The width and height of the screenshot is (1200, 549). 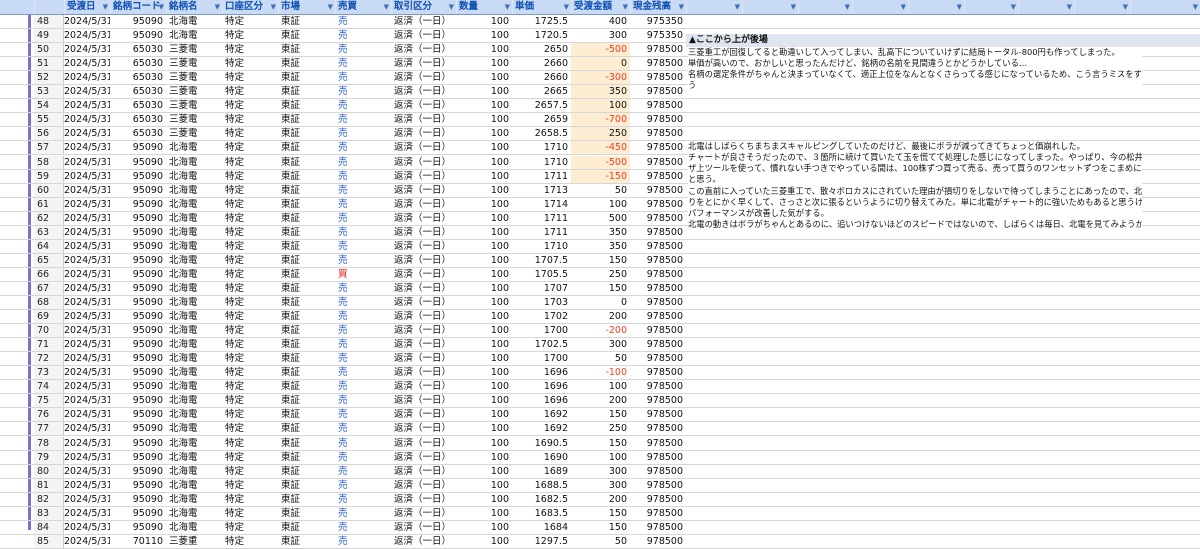 I want to click on cell-price: 1713, so click(x=541, y=190).